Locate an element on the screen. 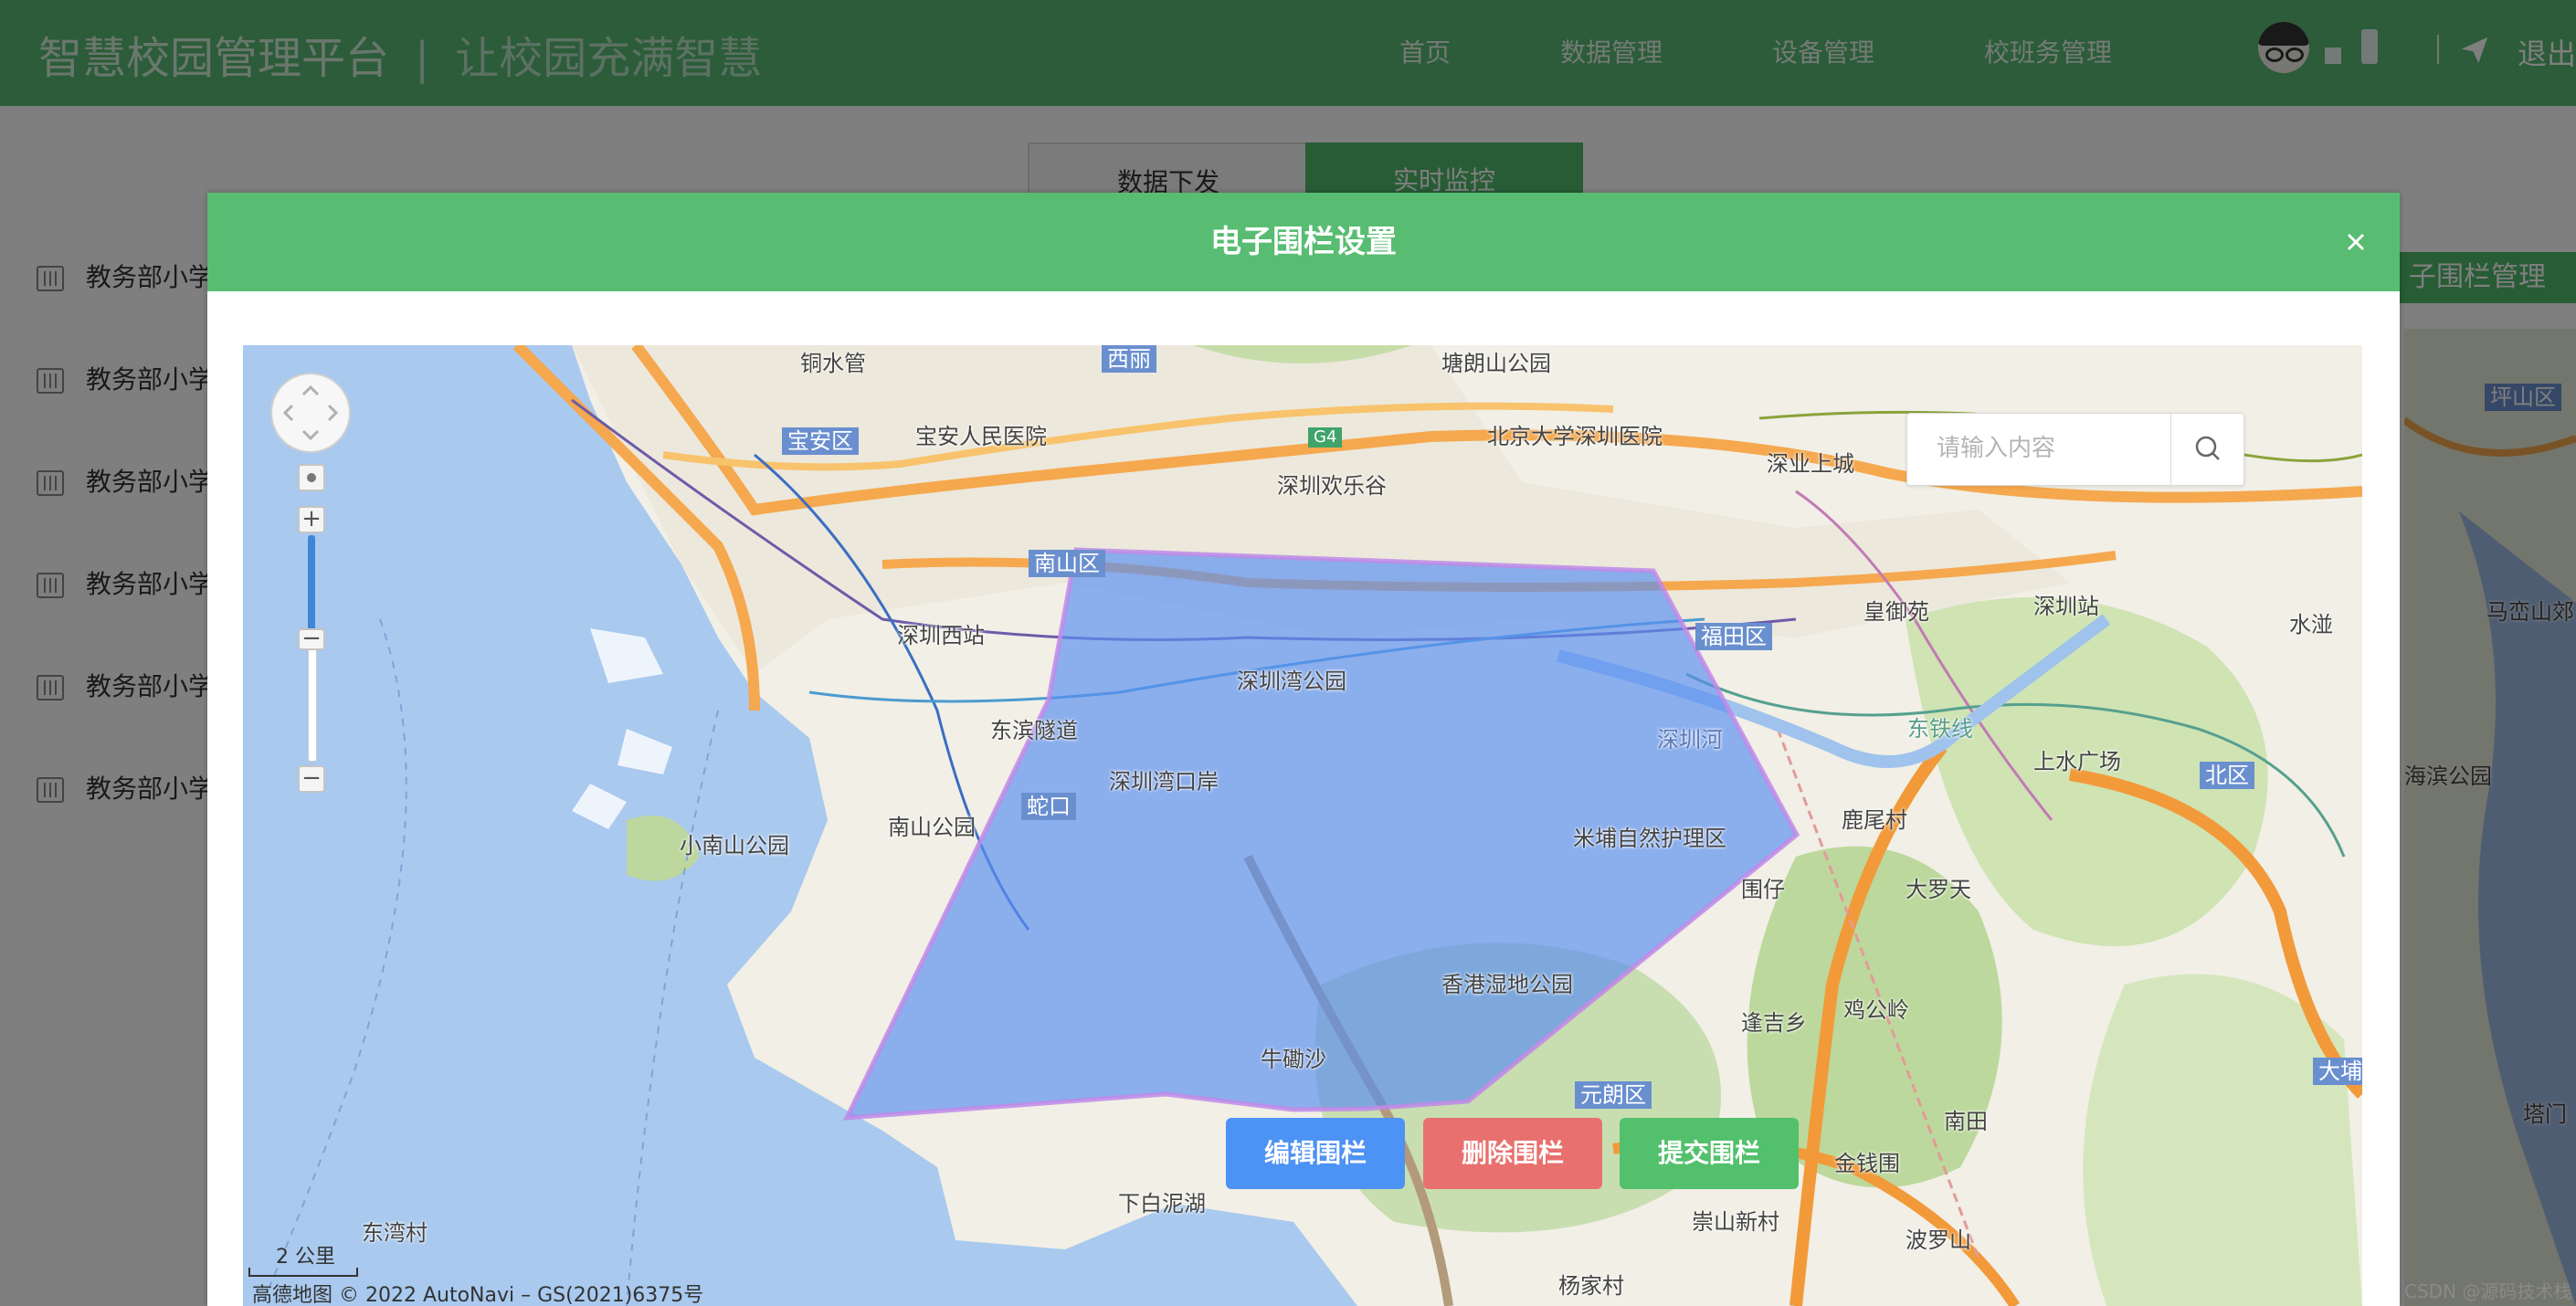 Image resolution: width=2576 pixels, height=1306 pixels. zoom-track-bar is located at coordinates (312, 698).